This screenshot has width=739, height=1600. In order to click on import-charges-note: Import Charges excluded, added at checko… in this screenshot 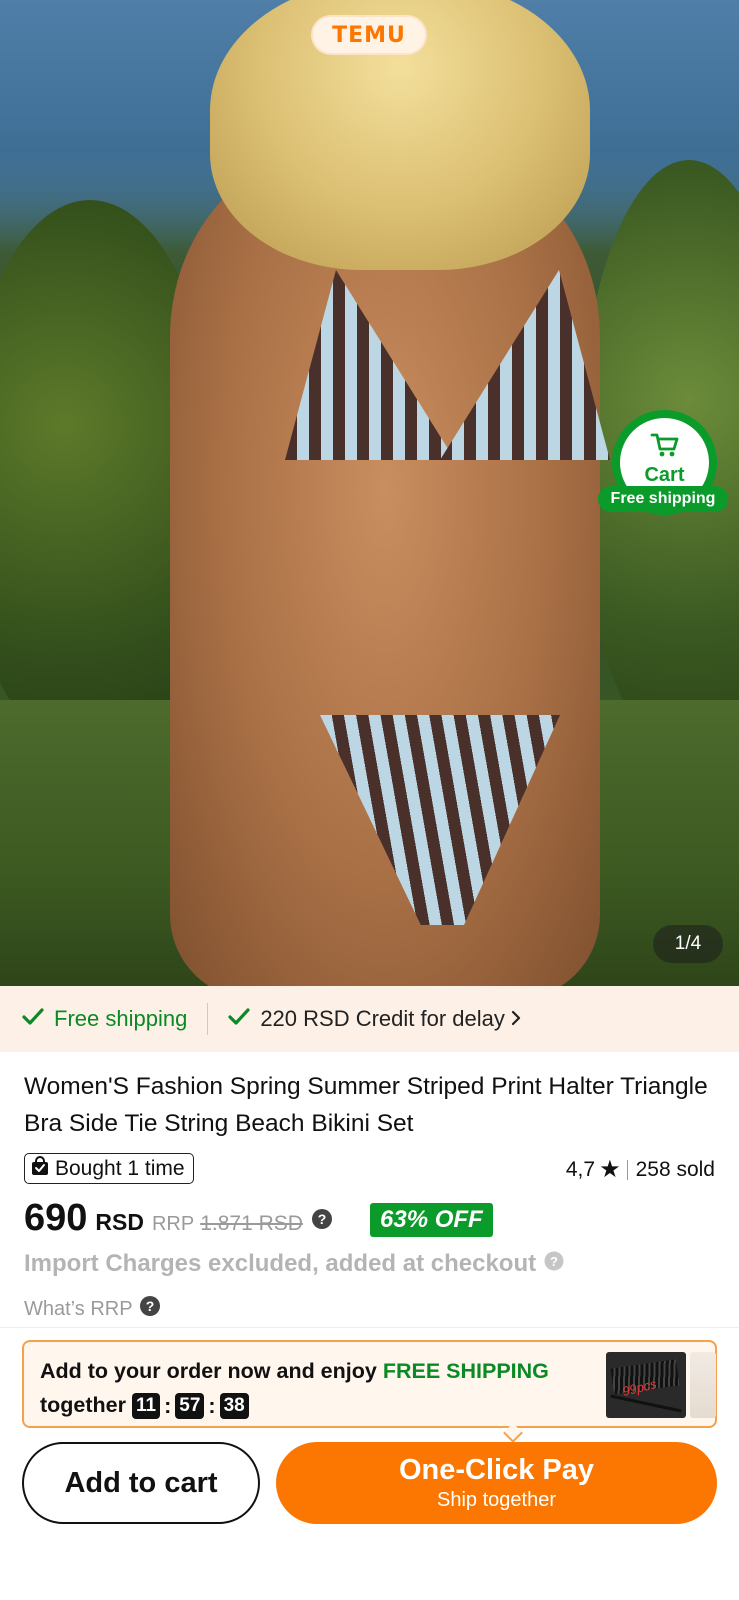, I will do `click(294, 1264)`.